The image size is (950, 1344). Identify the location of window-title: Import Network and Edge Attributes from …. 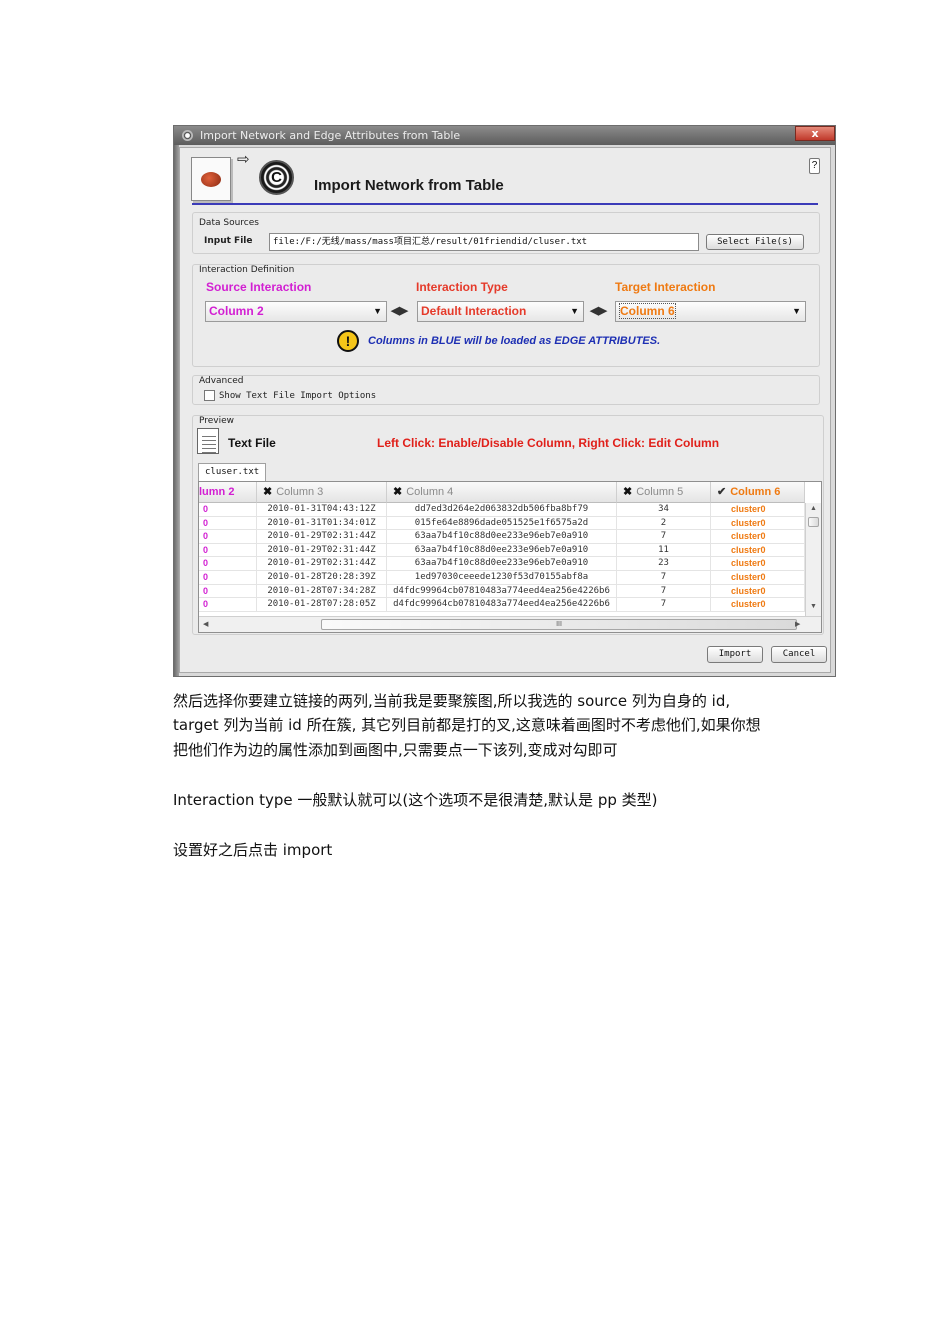
(330, 135).